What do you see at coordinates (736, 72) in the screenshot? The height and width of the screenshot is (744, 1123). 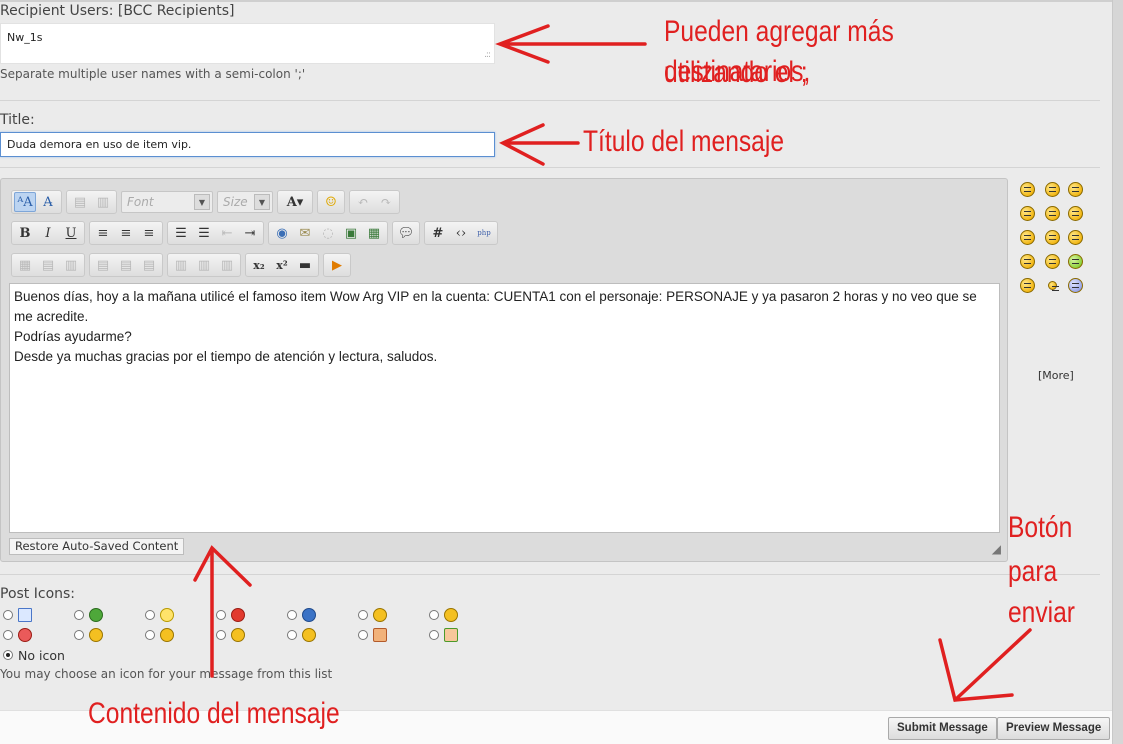 I see `annotation-recipients-2: utilizando el ;` at bounding box center [736, 72].